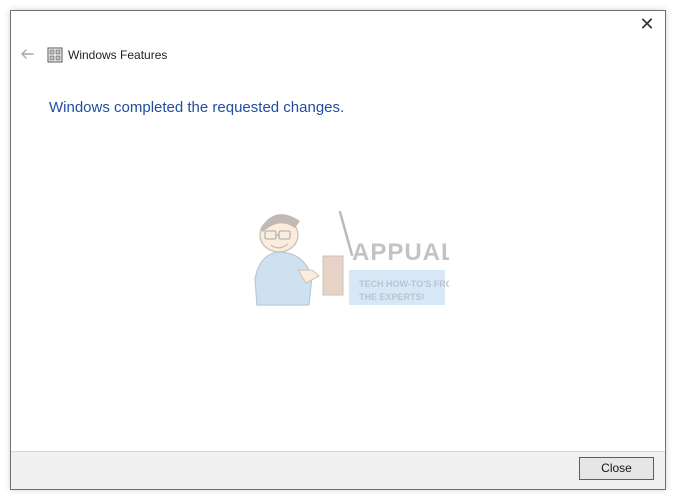  What do you see at coordinates (647, 25) in the screenshot?
I see `close-icon: ✕` at bounding box center [647, 25].